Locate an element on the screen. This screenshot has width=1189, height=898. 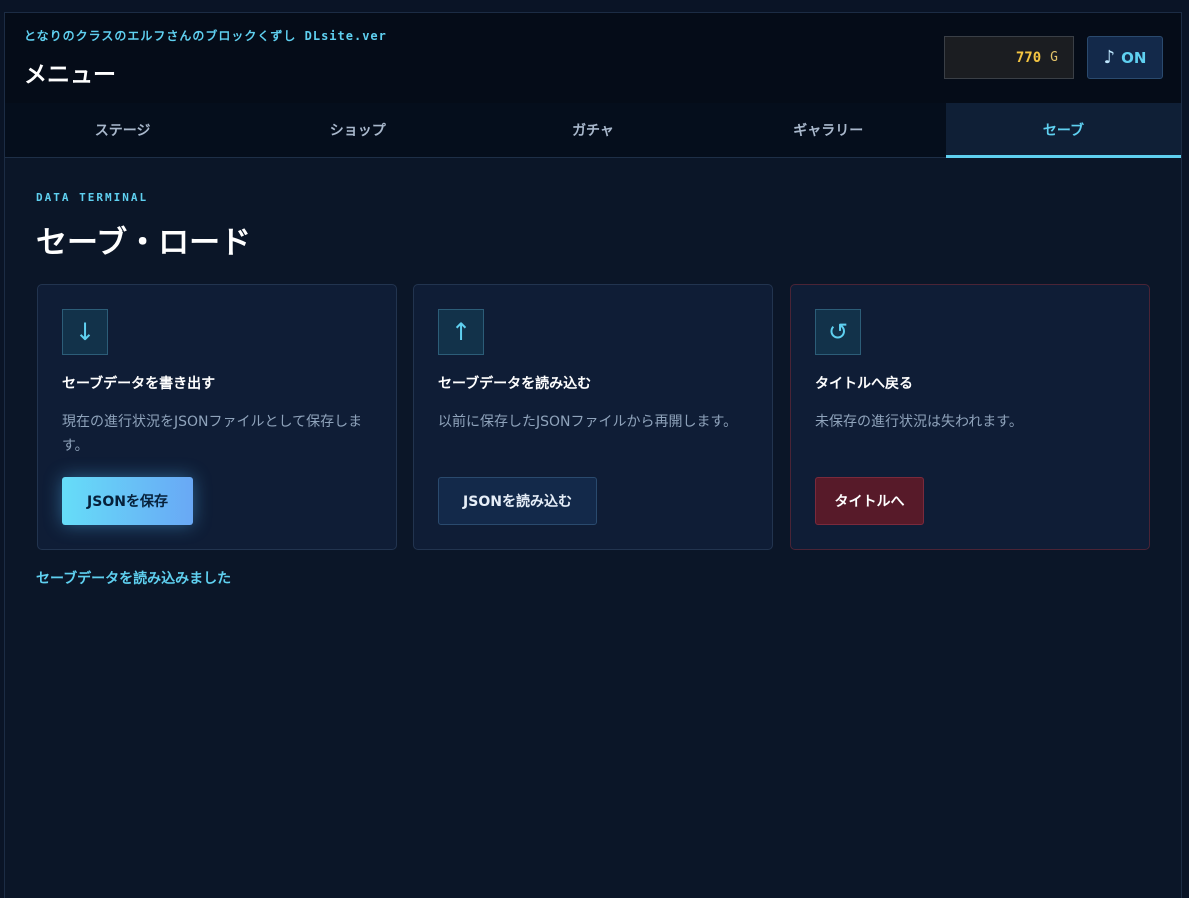
return-card-title: タイトルへ戻る is located at coordinates (864, 384).